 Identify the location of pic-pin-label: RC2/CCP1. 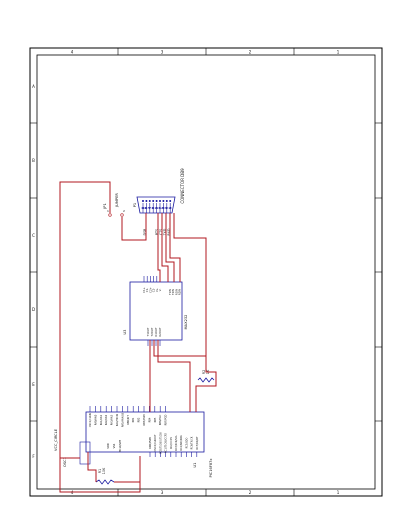
(171, 443).